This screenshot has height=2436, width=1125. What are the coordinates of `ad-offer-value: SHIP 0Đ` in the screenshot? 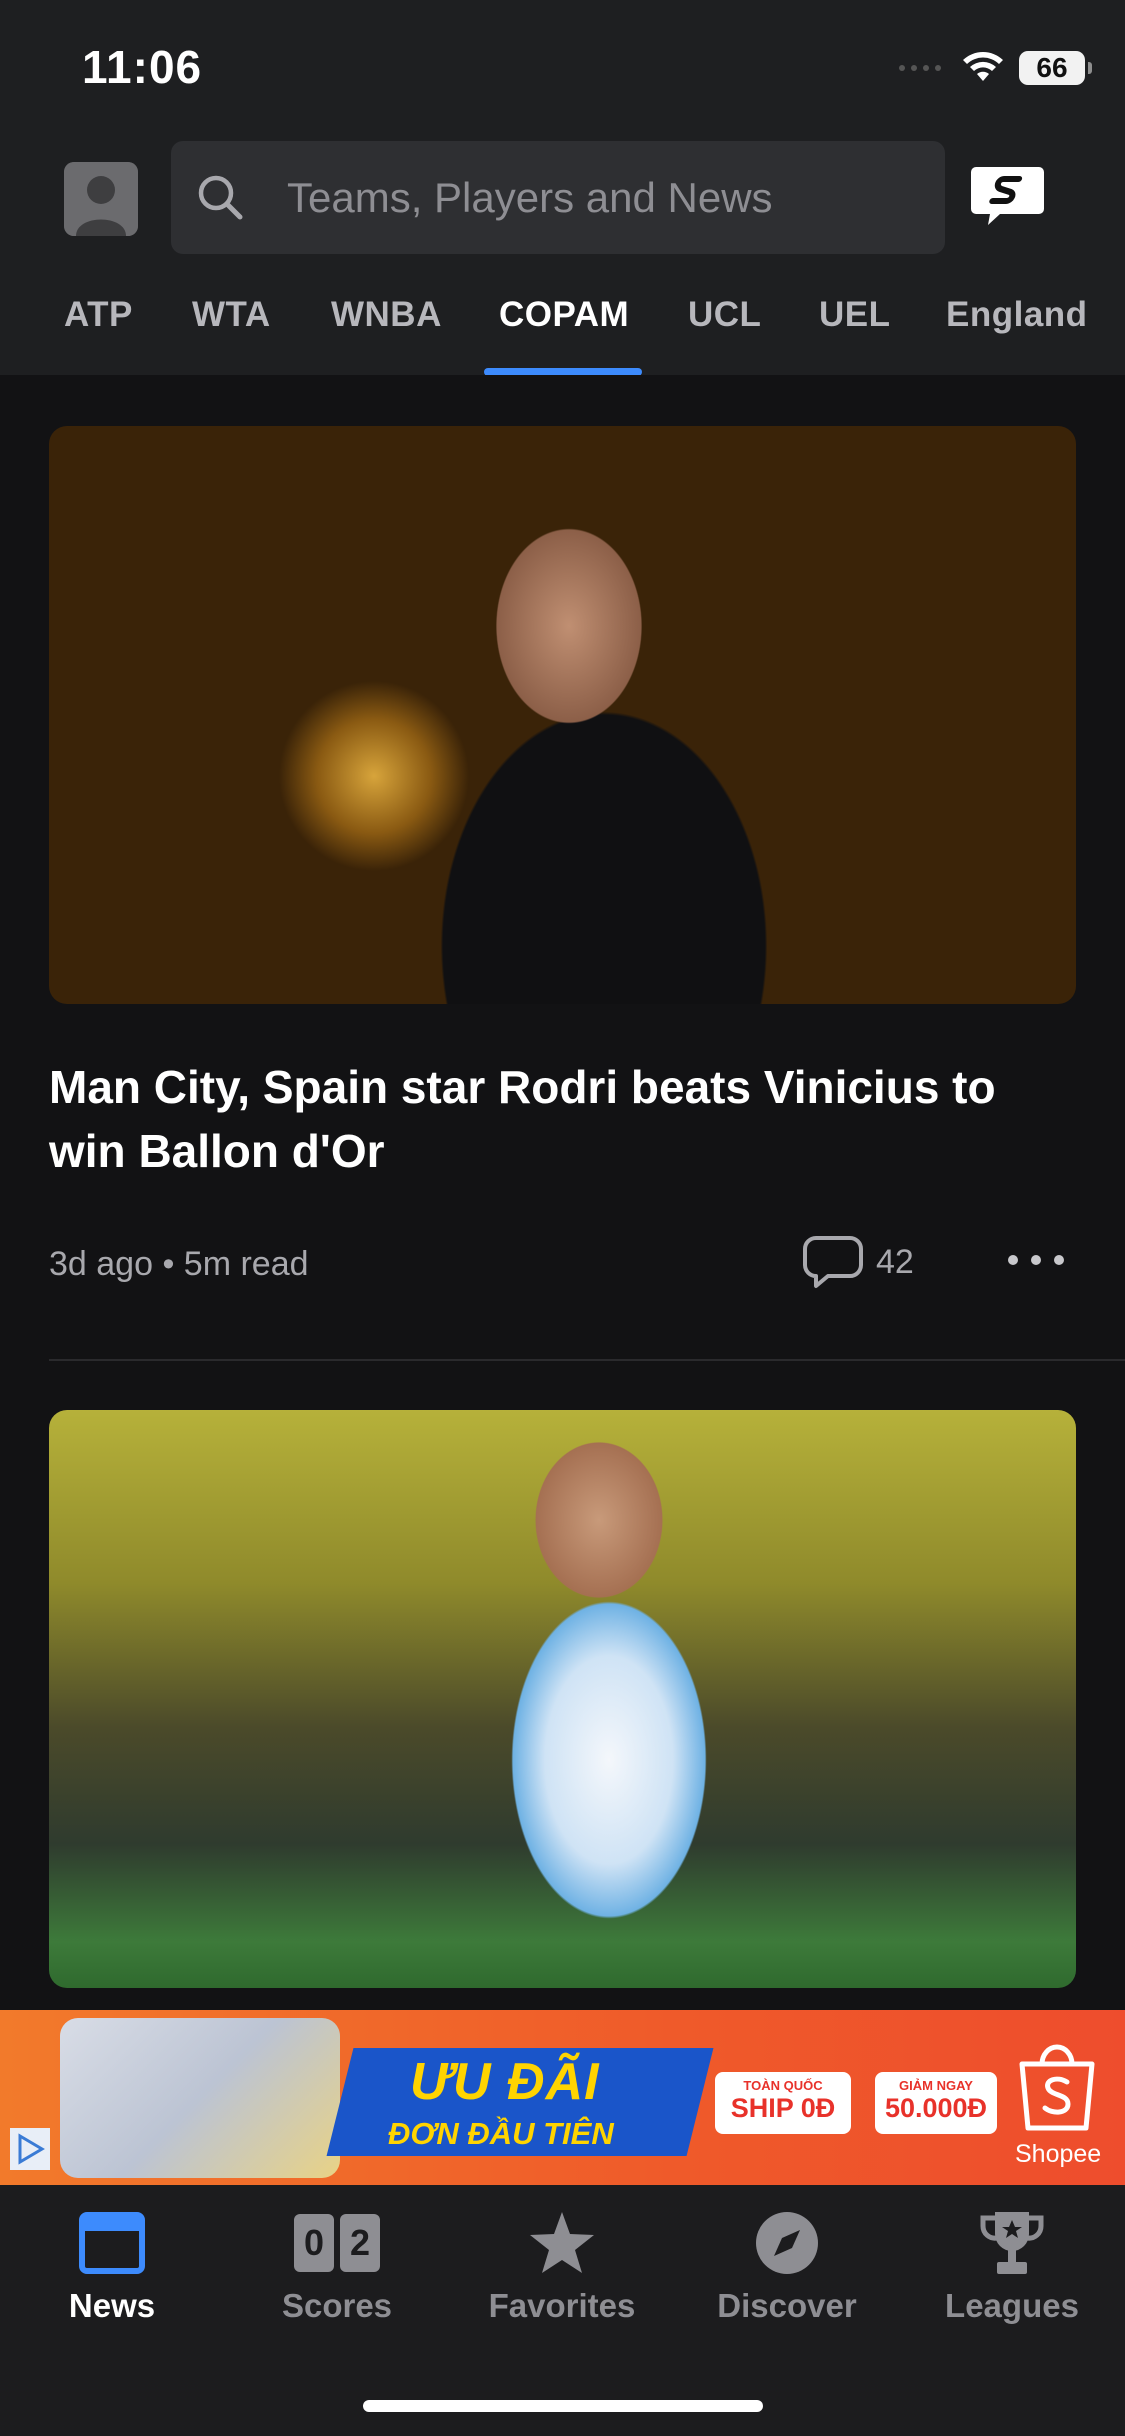 It's located at (783, 2108).